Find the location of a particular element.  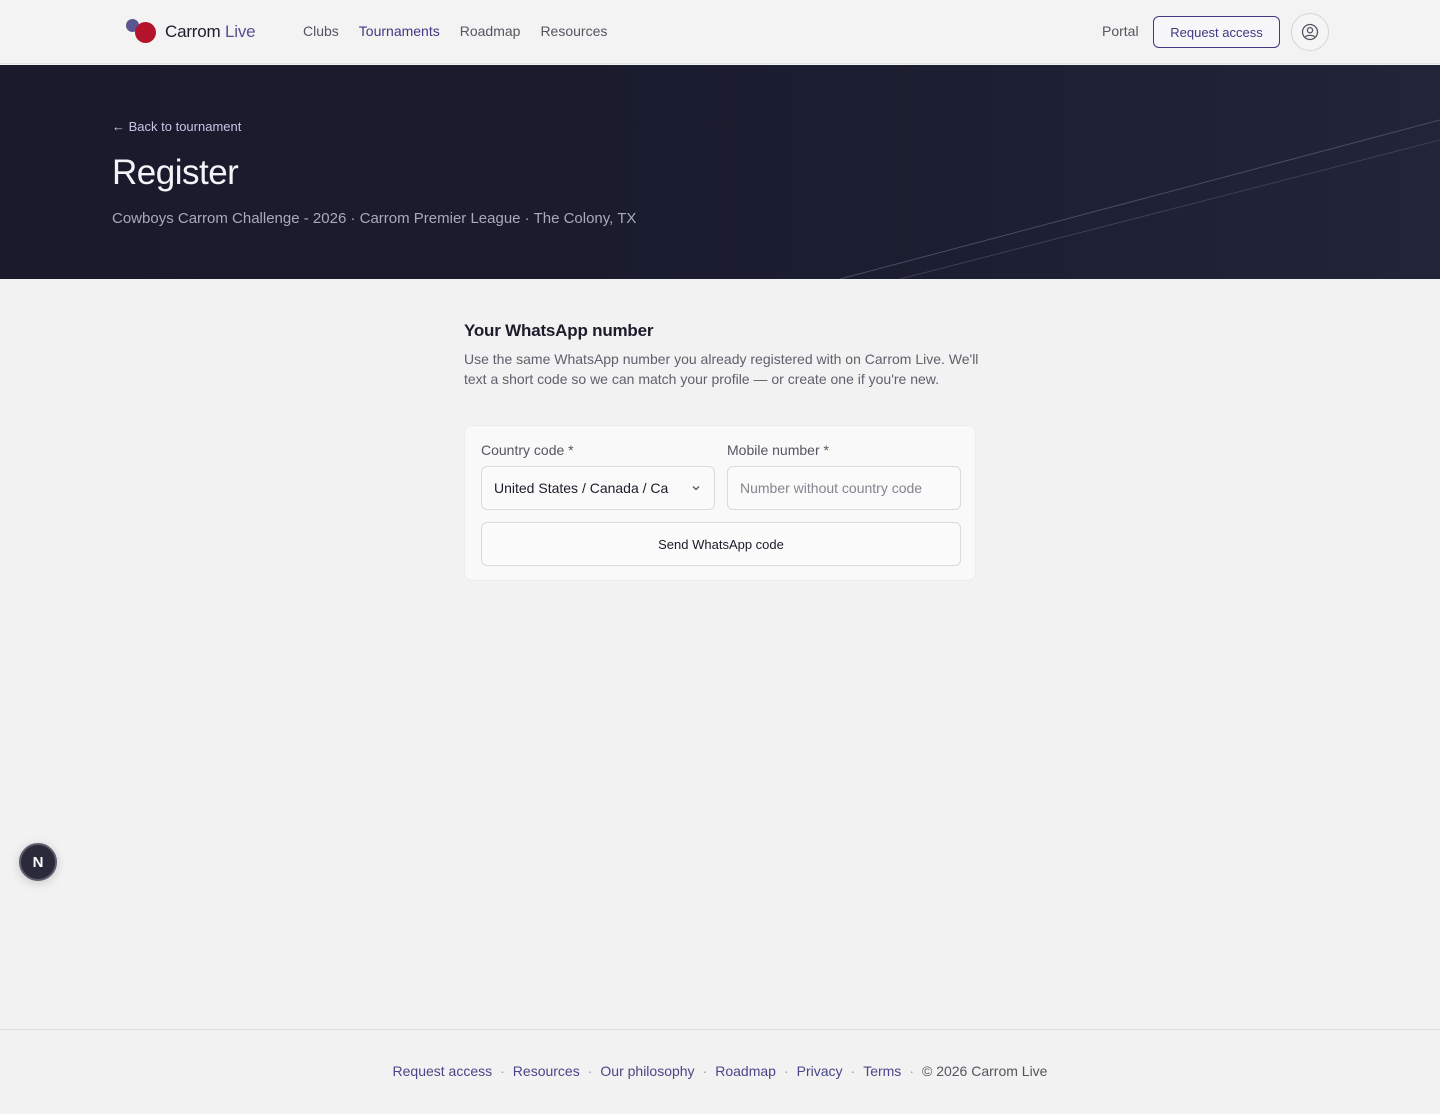

footer-link-terms: Terms is located at coordinates (882, 1071).